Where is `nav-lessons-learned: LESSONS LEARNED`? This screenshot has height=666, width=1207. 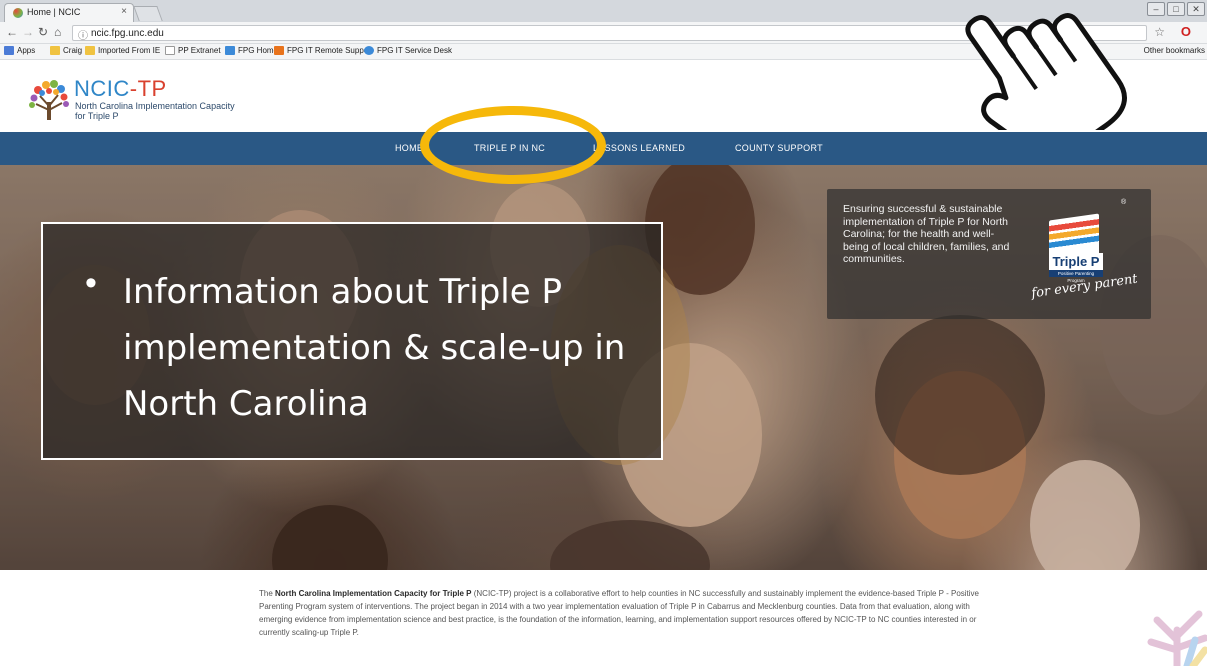
nav-lessons-learned: LESSONS LEARNED is located at coordinates (639, 148).